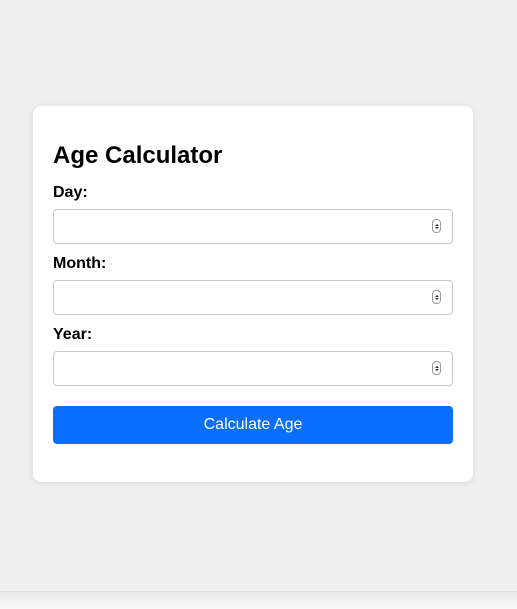  I want to click on year-input-wrapper, so click(253, 368).